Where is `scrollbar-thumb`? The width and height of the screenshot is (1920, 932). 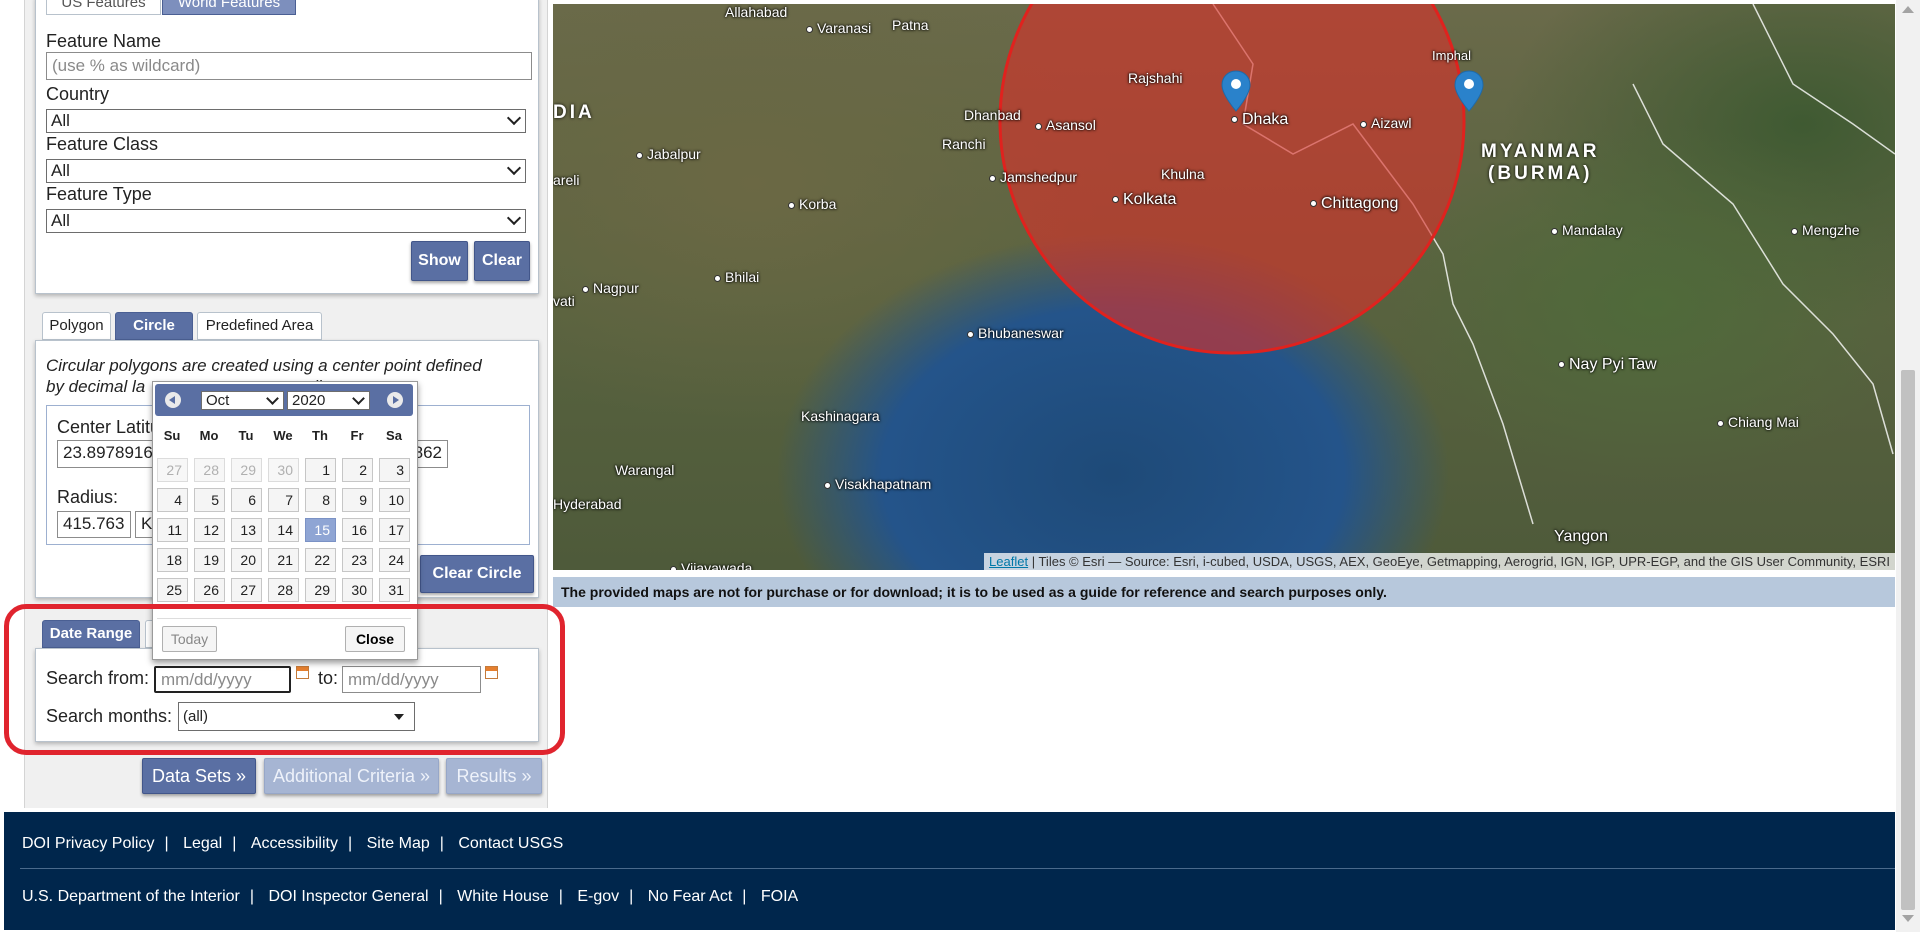 scrollbar-thumb is located at coordinates (1908, 640).